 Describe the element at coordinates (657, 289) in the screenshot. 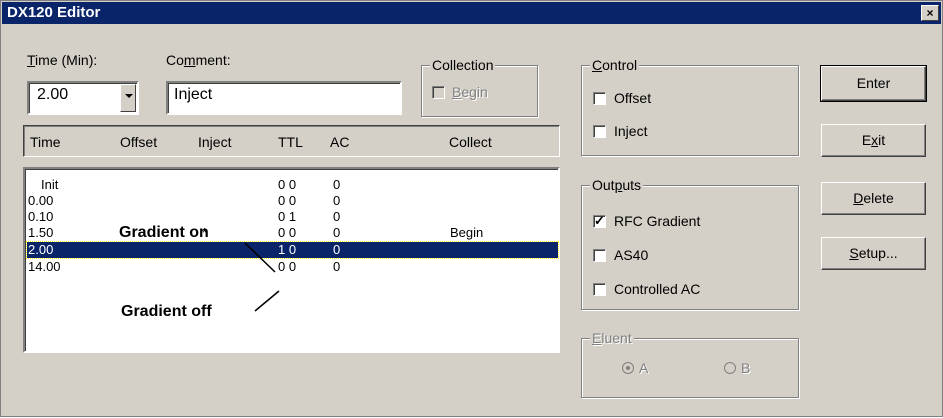

I see `controlled-ac-label: Controlled AC` at that location.